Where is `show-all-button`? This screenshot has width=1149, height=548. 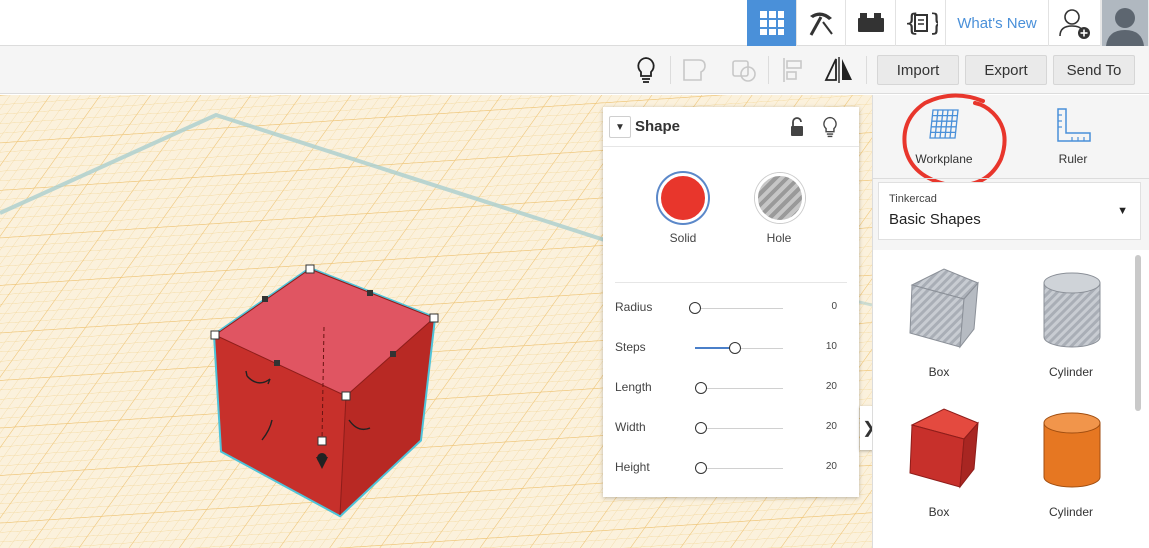 show-all-button is located at coordinates (646, 70).